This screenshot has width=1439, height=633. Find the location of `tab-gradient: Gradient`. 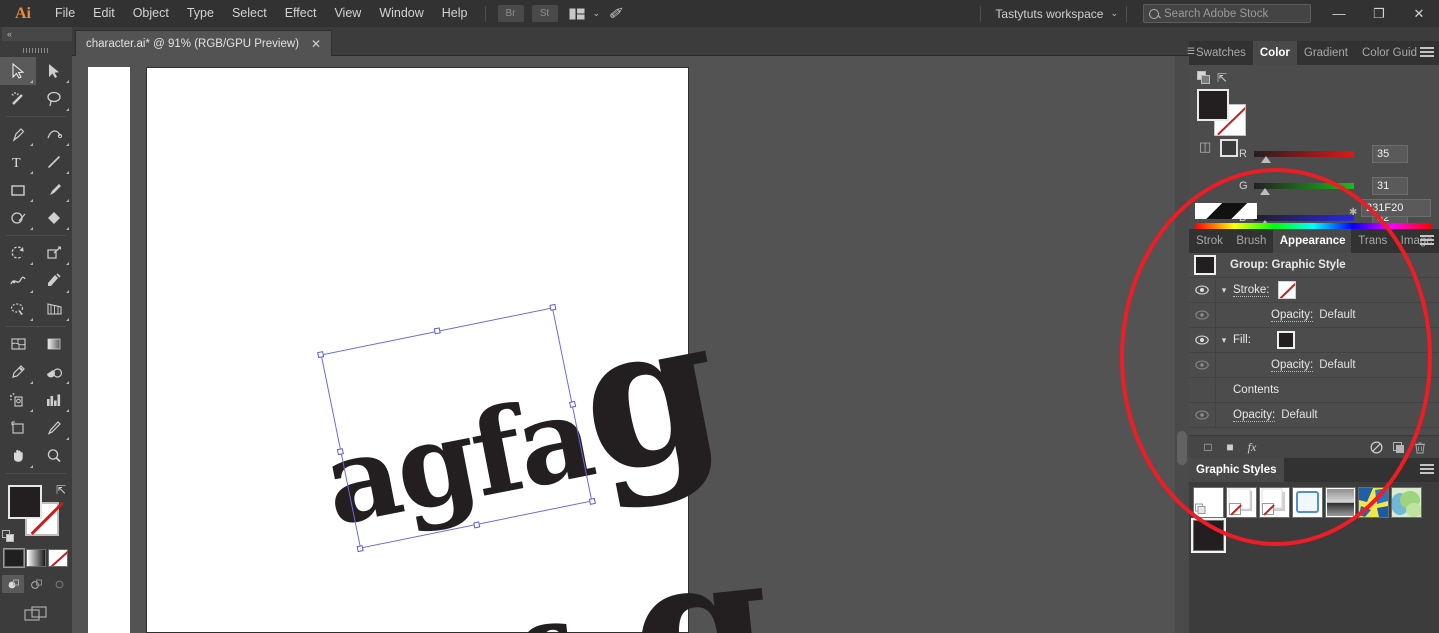

tab-gradient: Gradient is located at coordinates (1326, 53).